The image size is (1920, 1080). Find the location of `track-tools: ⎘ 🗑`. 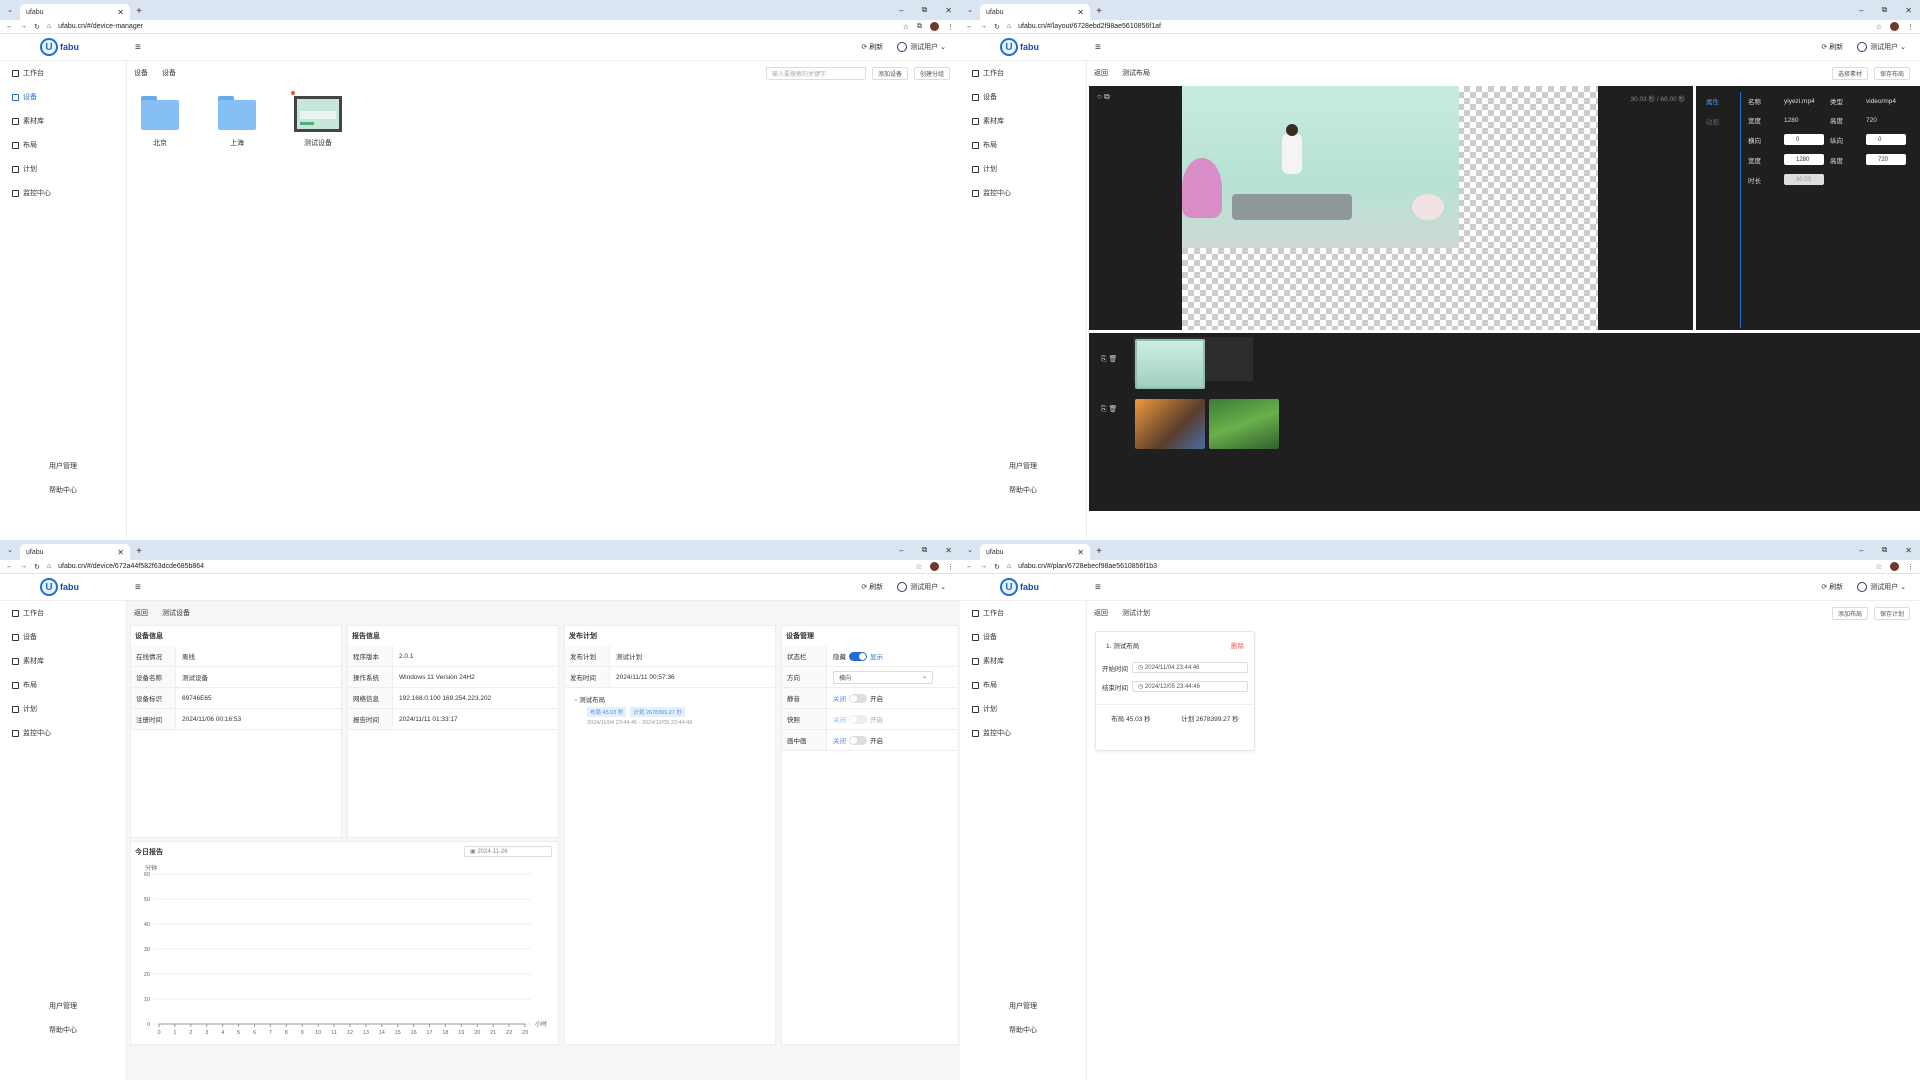

track-tools: ⎘ 🗑 is located at coordinates (1109, 359).